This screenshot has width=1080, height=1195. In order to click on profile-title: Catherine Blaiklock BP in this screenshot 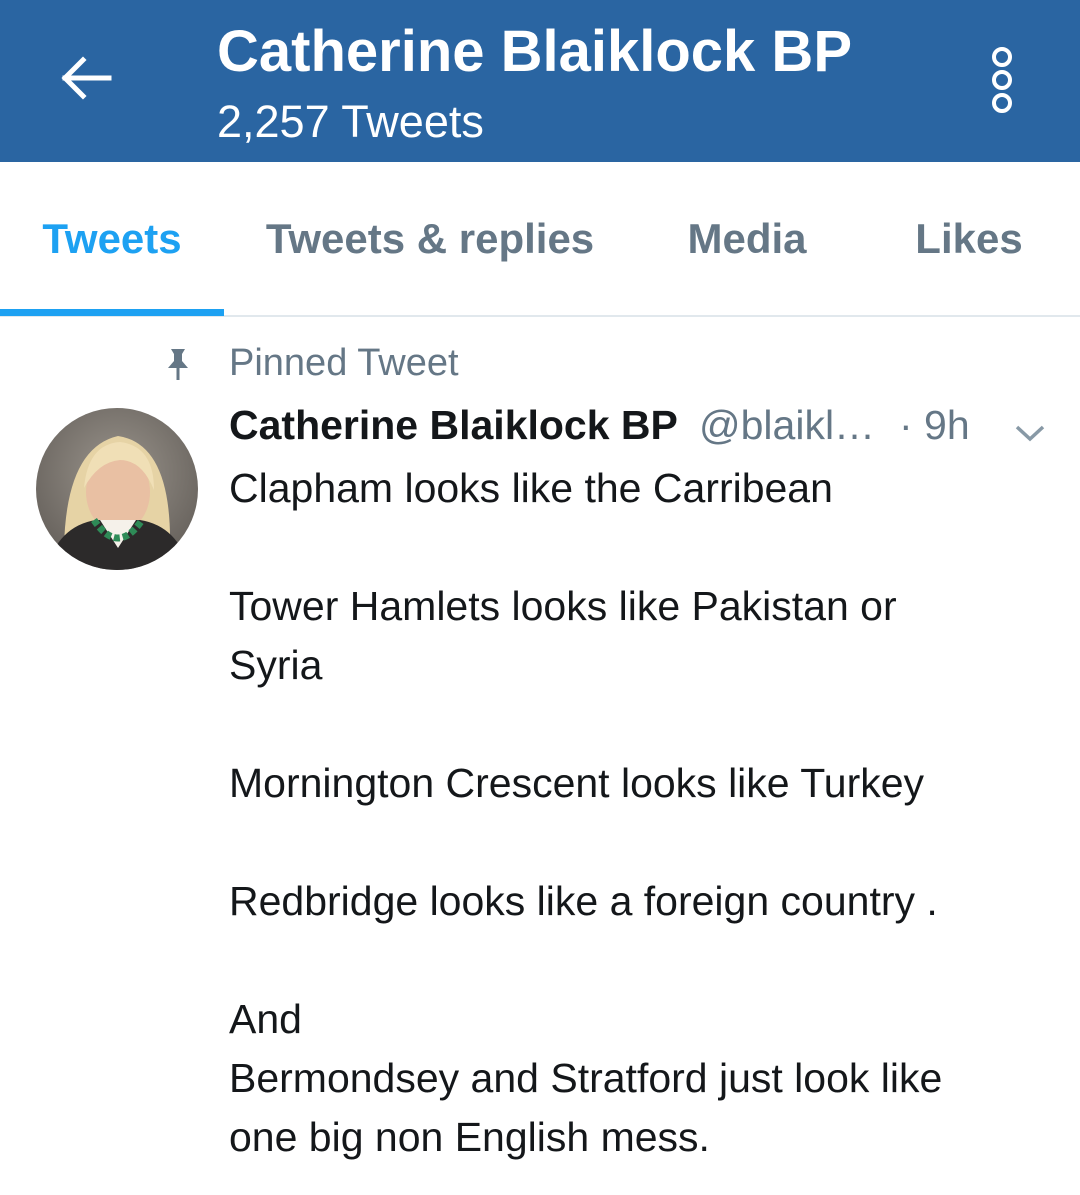, I will do `click(534, 51)`.